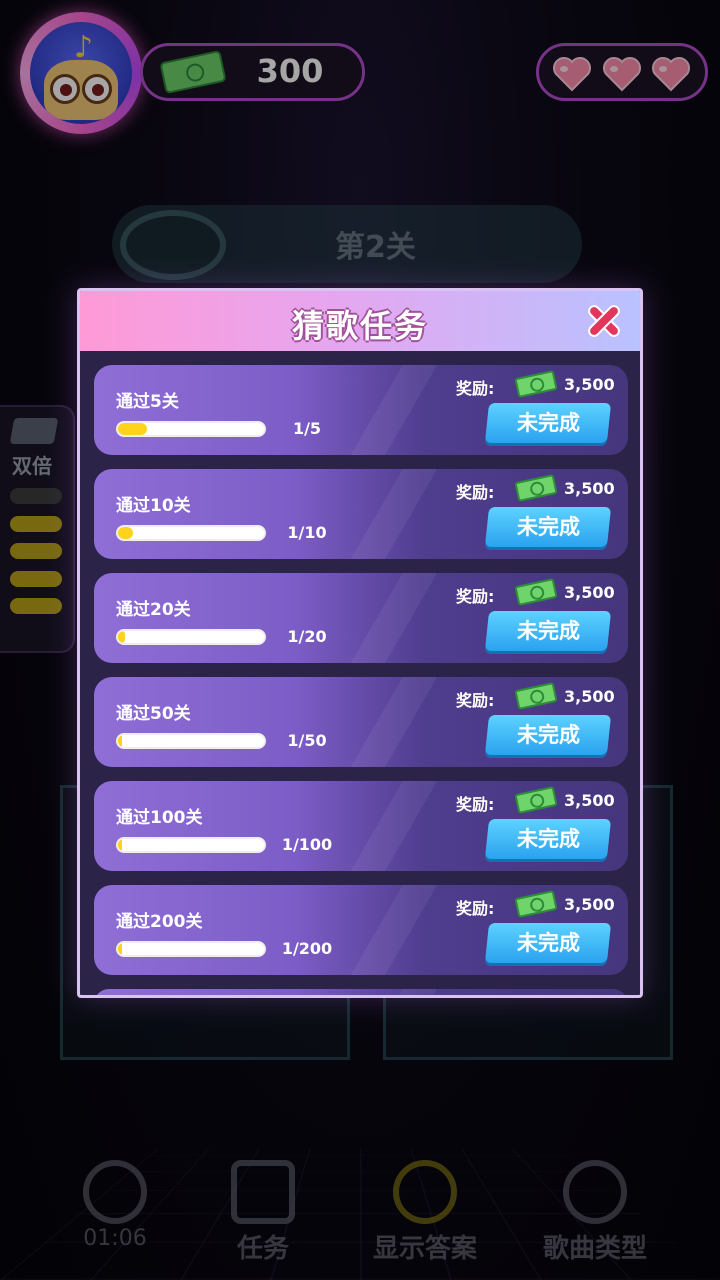 This screenshot has height=1280, width=720. Describe the element at coordinates (307, 948) in the screenshot. I see `progress-text: 1/200` at that location.